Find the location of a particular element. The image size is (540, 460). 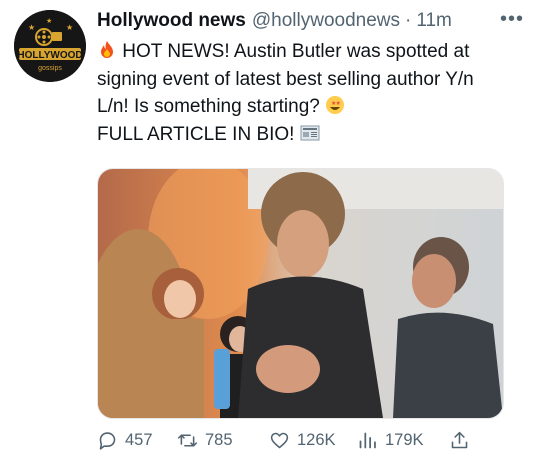

display-name: Hollywood news is located at coordinates (171, 21).